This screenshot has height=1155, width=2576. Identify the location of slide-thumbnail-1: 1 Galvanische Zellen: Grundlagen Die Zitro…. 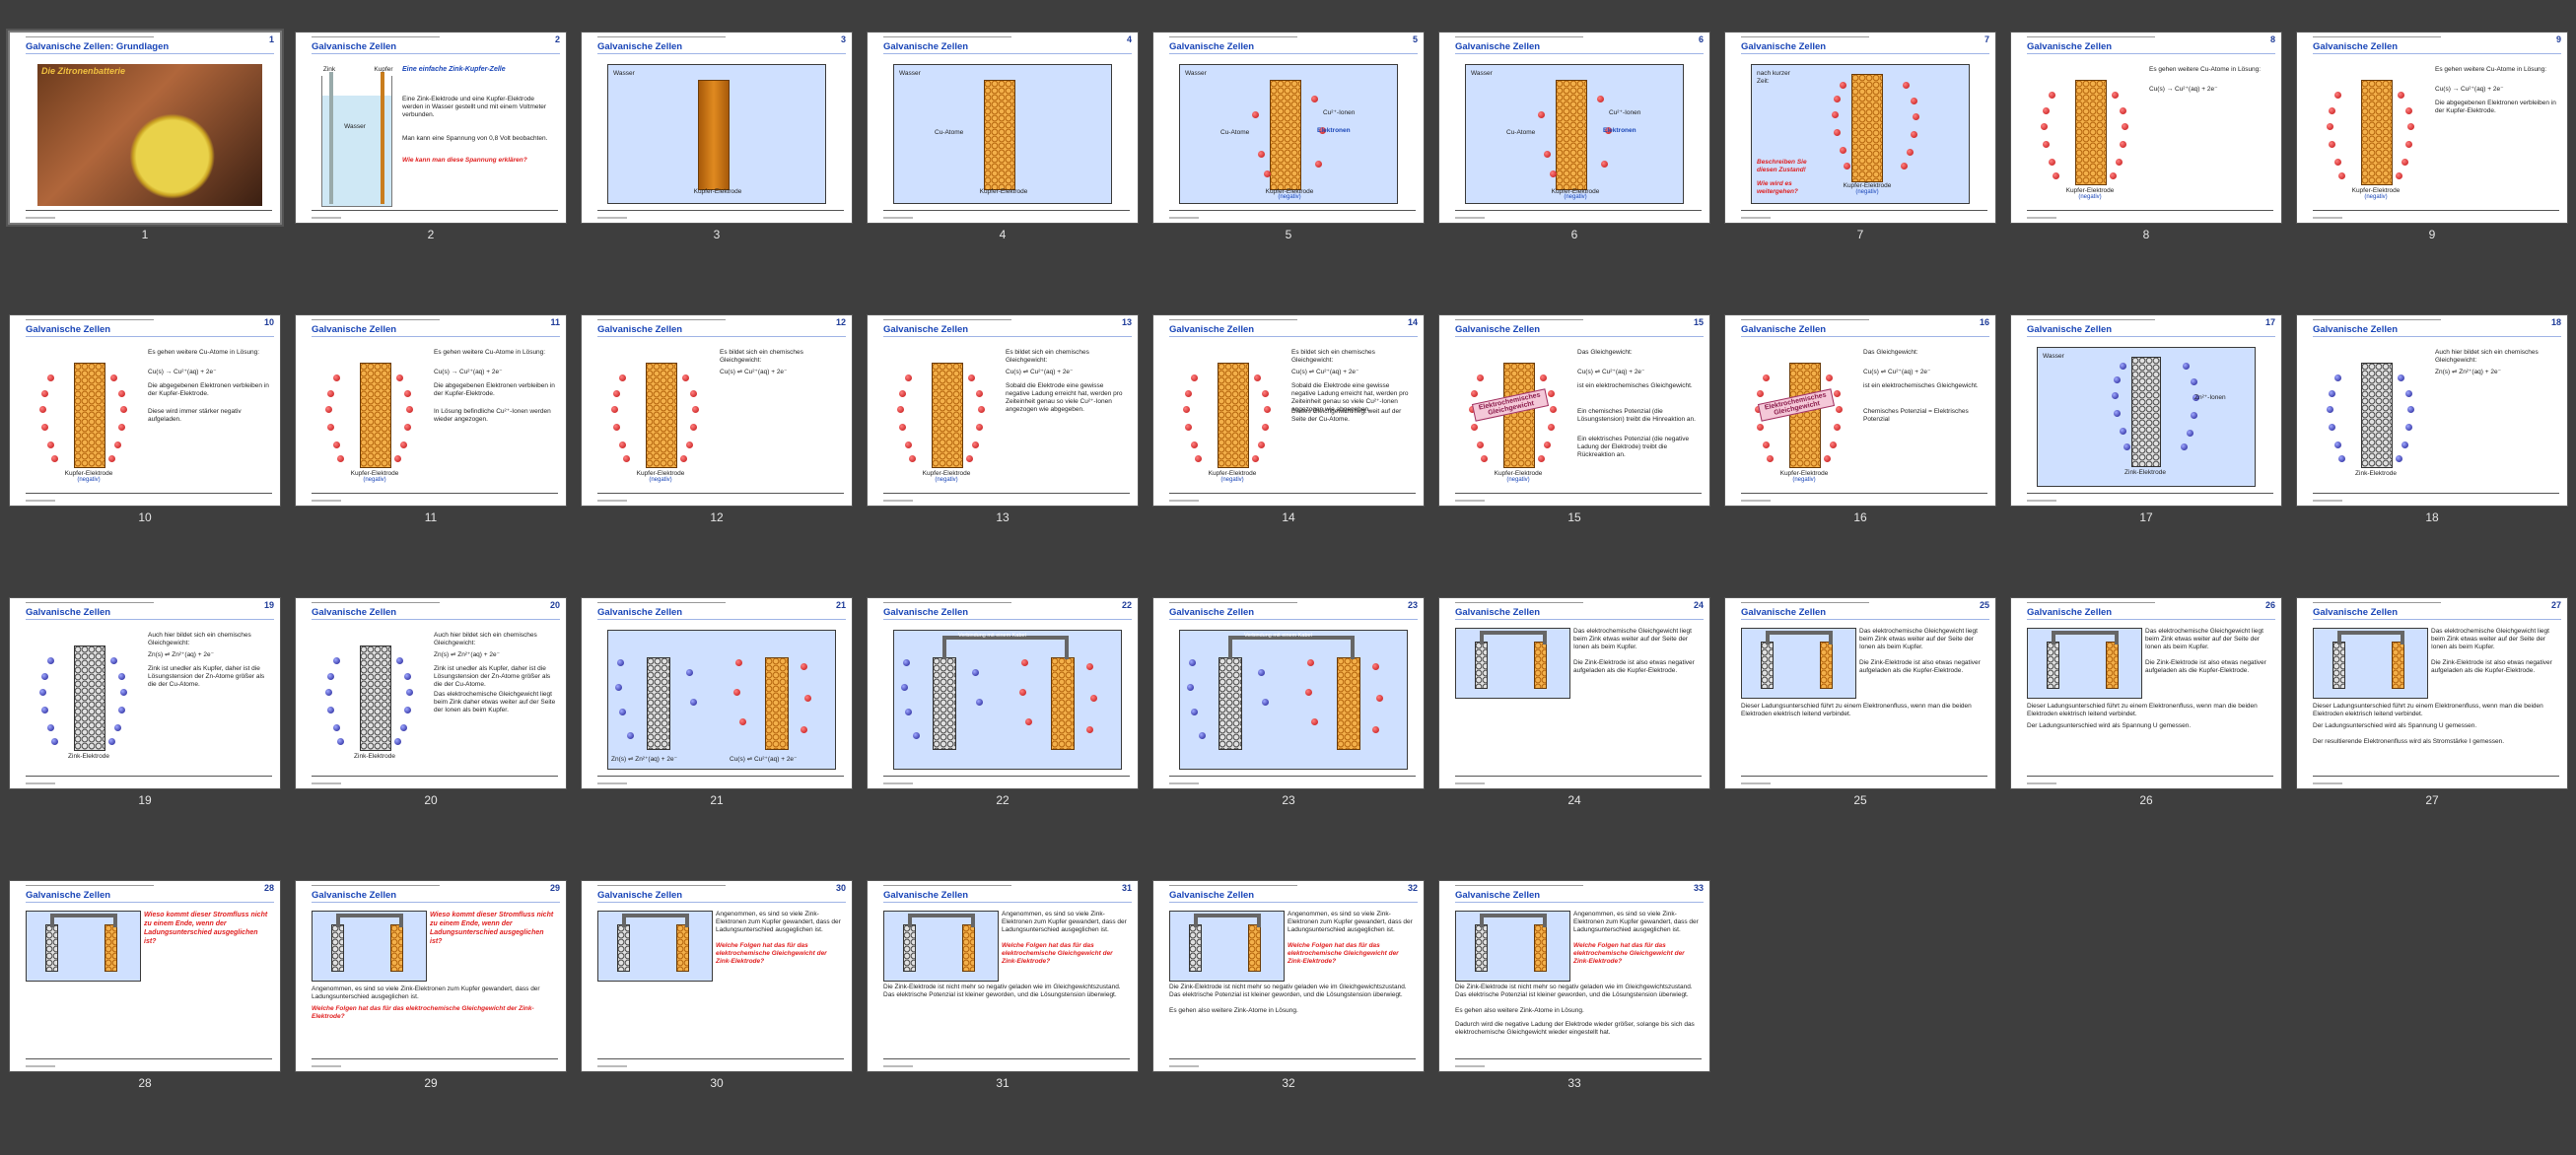
(145, 169).